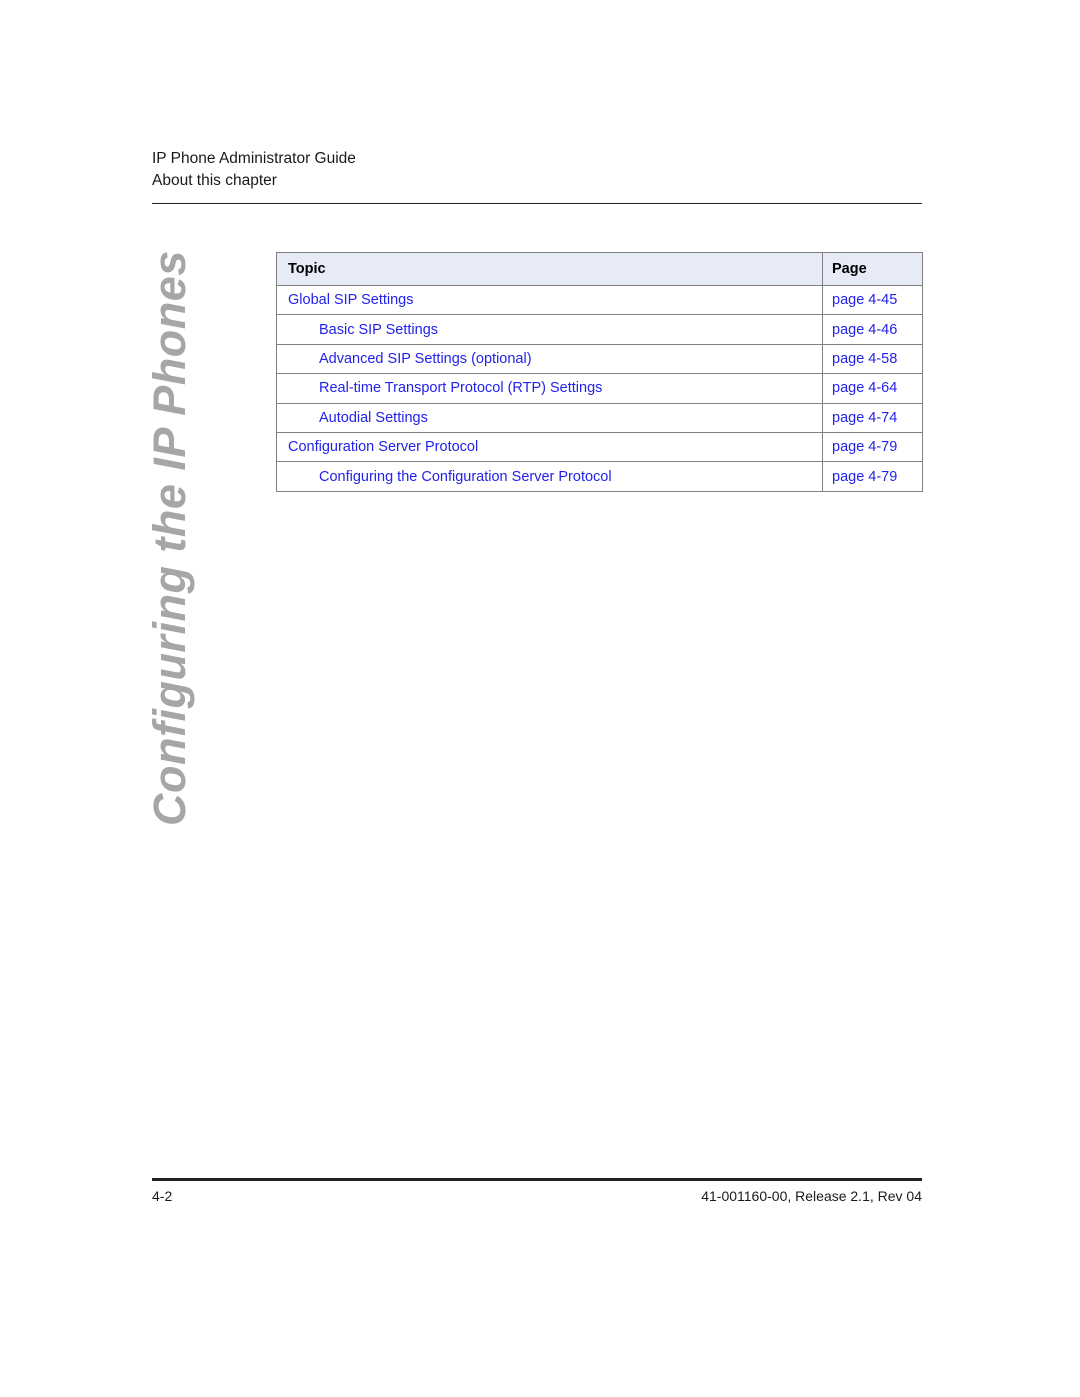 The height and width of the screenshot is (1397, 1080). I want to click on table-row: Global SIP Settings page 4-45, so click(599, 300).